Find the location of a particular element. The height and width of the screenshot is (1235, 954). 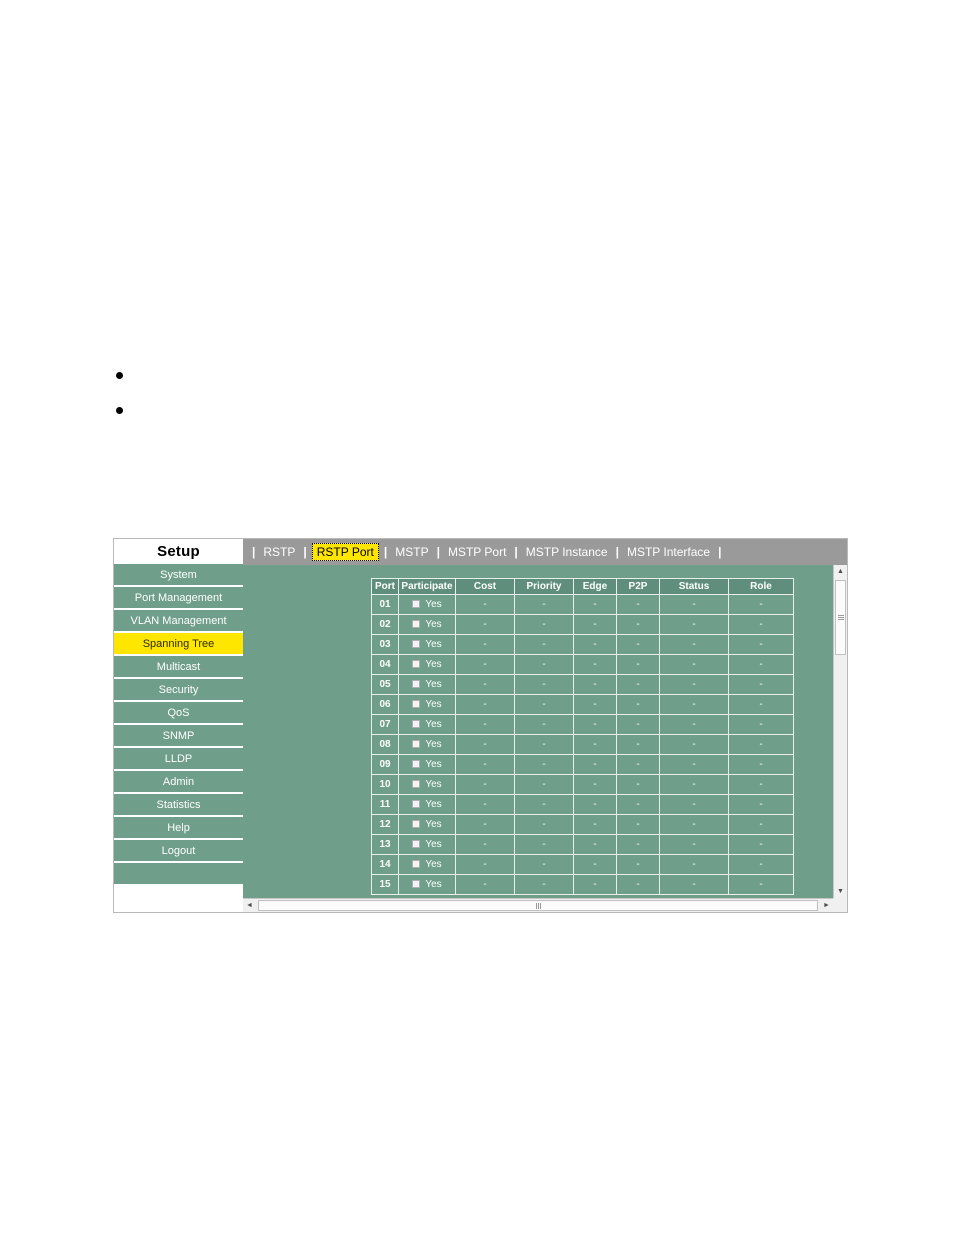

vertical-scrollbar: ▲ ▼ is located at coordinates (840, 731).